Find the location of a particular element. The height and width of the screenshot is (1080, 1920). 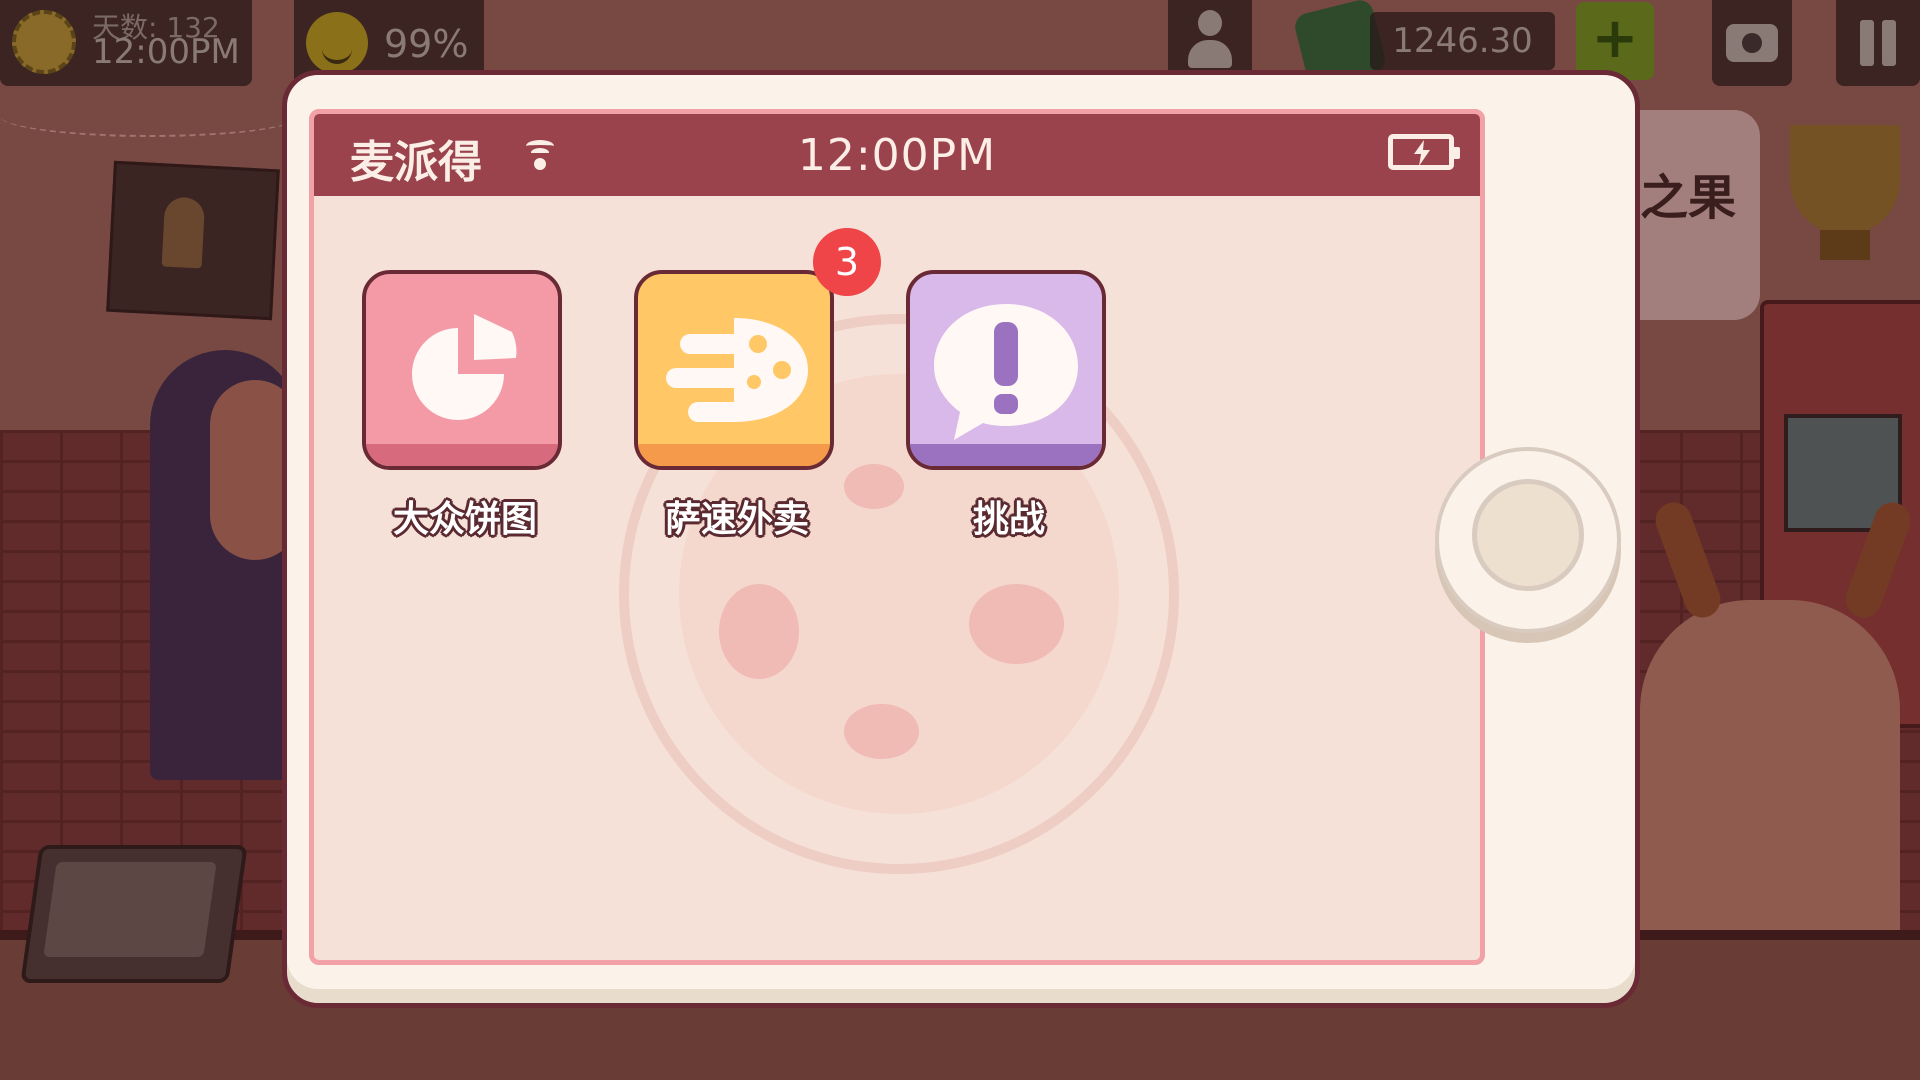

app-fast-delivery: 萨速外卖 is located at coordinates (737, 406).